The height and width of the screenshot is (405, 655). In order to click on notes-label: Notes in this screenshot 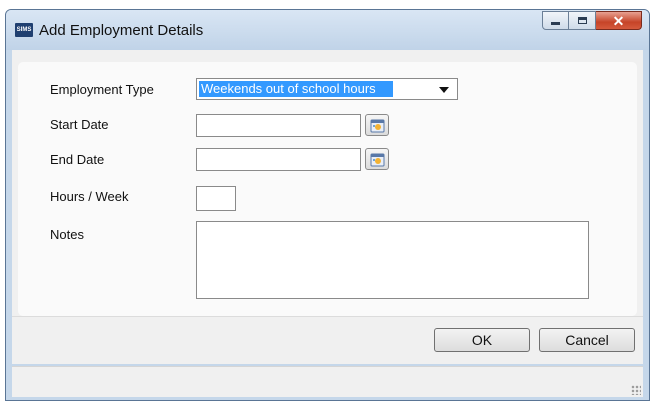, I will do `click(67, 234)`.